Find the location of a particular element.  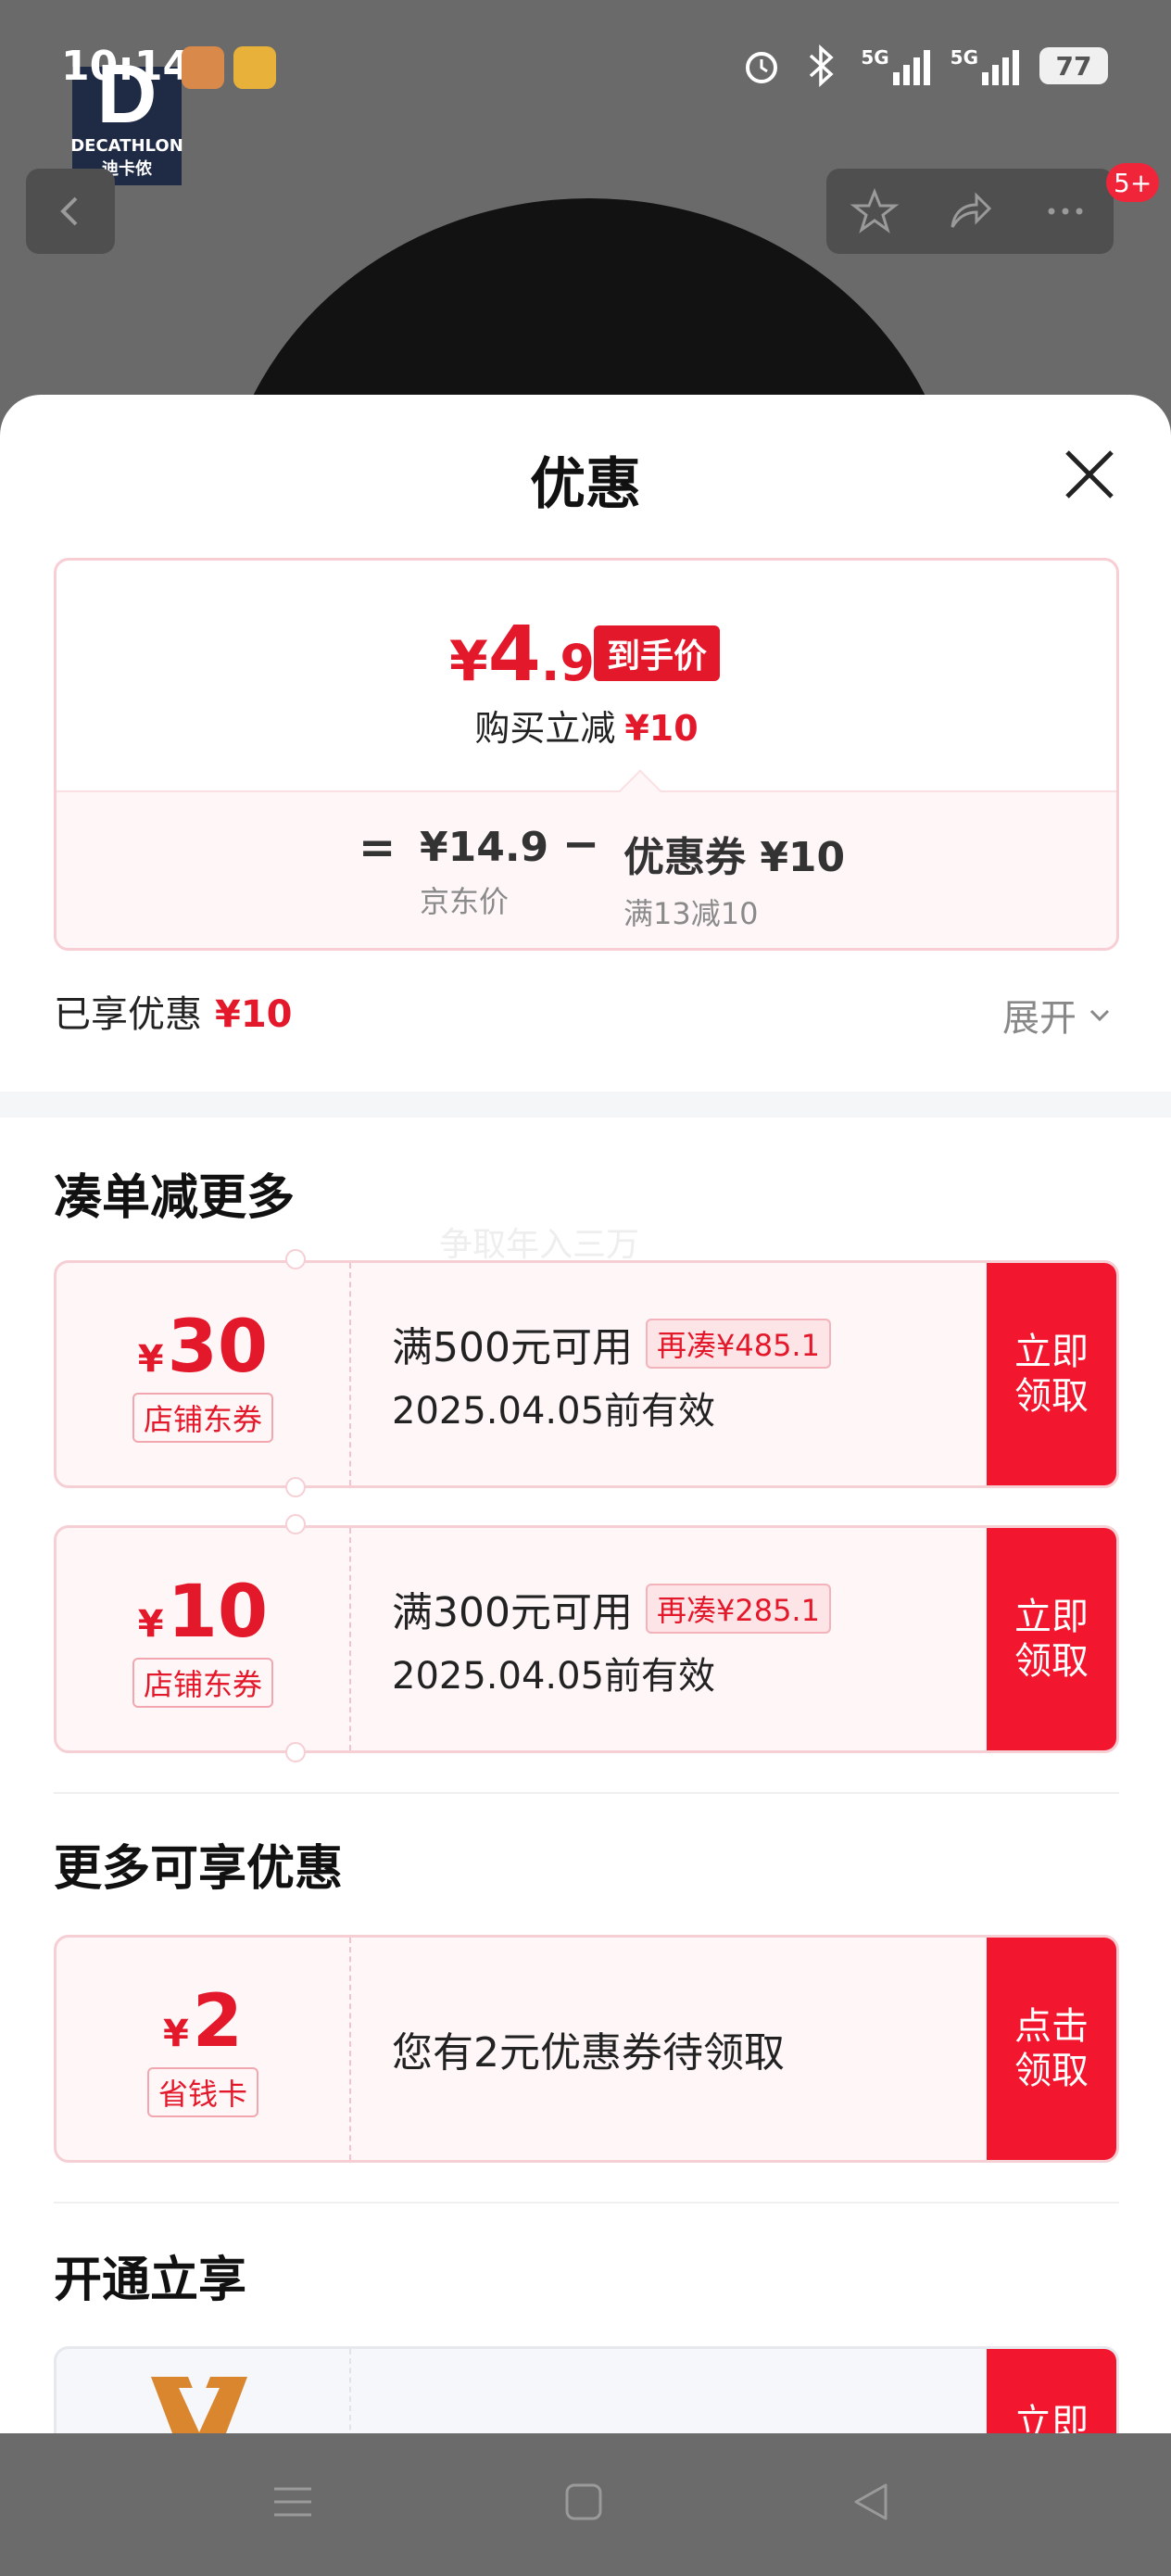

price-formula: = ¥14.9 京东价 − 优惠券 ¥10 满13减10 is located at coordinates (587, 869).